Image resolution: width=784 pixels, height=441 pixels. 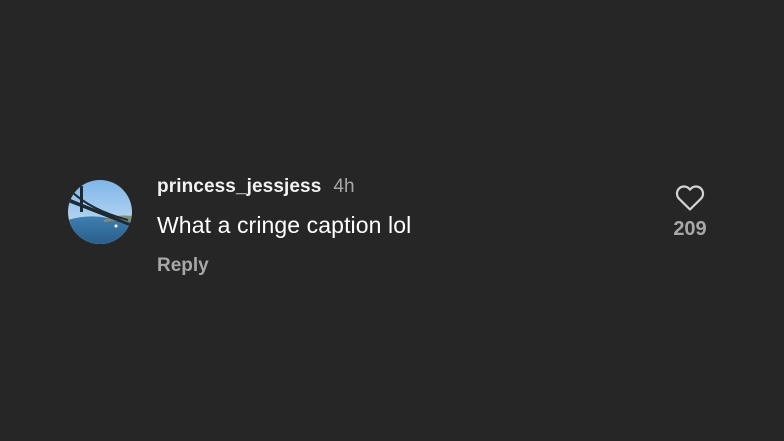 What do you see at coordinates (690, 198) in the screenshot?
I see `heart-outline-icon` at bounding box center [690, 198].